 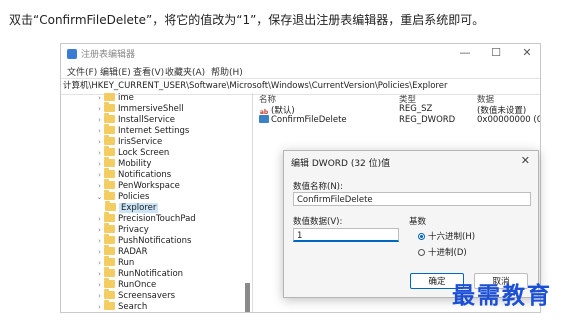 I want to click on tree-item-label: Search, so click(x=133, y=307).